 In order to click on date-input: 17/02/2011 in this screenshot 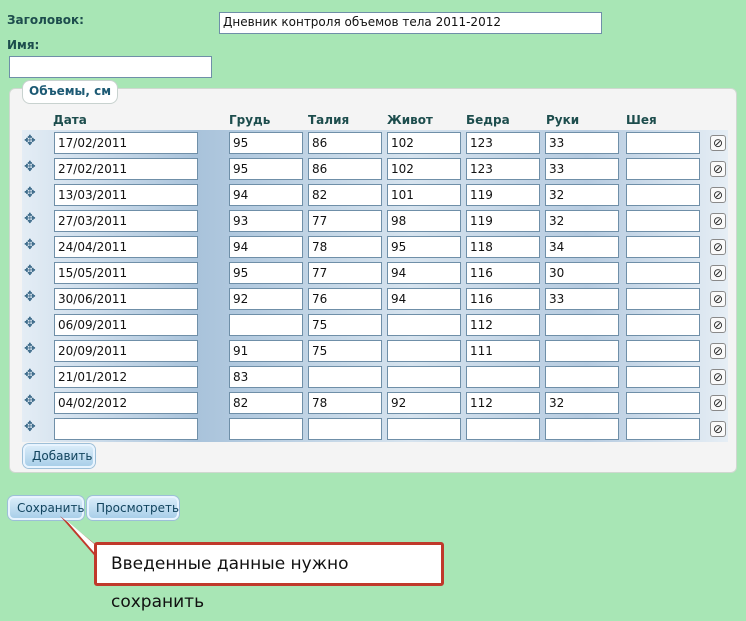, I will do `click(126, 143)`.